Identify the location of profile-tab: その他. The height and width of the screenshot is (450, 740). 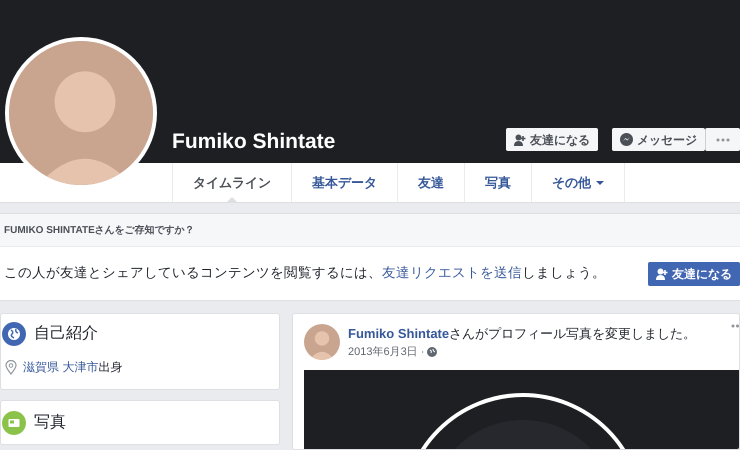
(578, 182).